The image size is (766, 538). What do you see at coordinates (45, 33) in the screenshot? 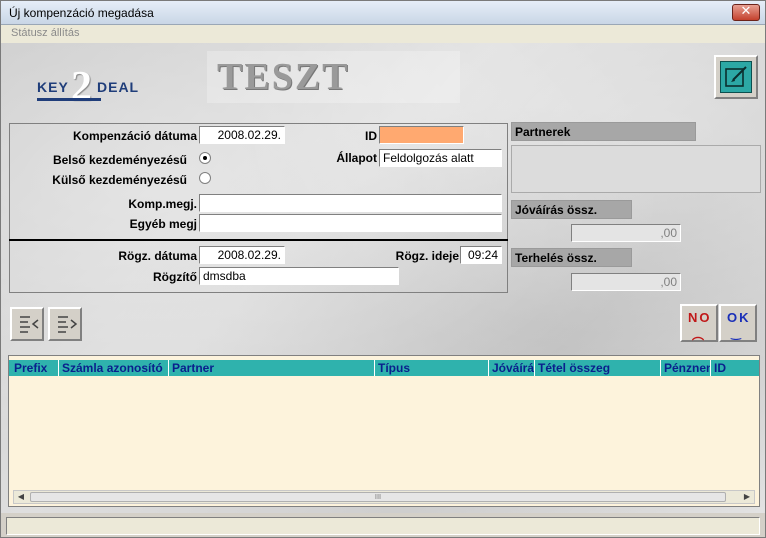
I see `menu-item-status: Státusz állítás` at bounding box center [45, 33].